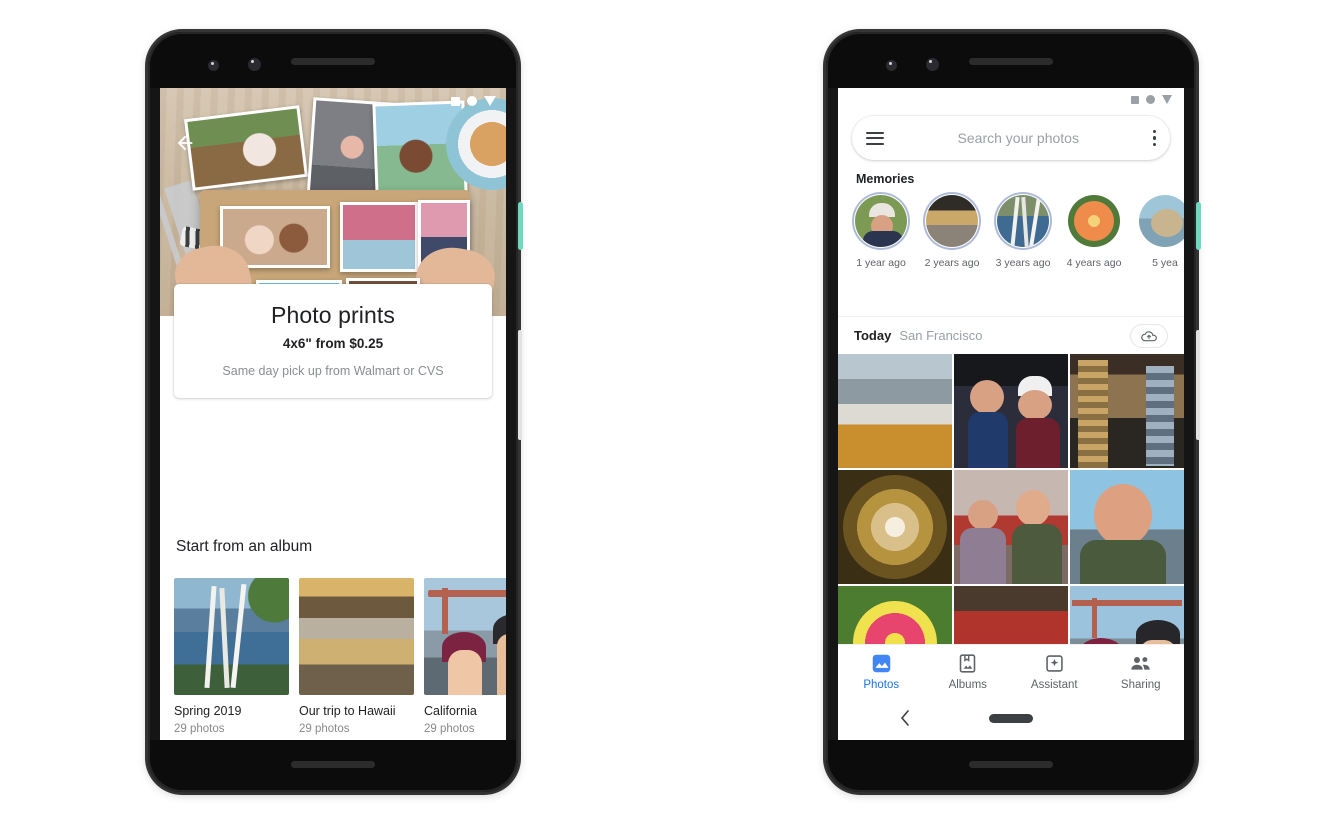 This screenshot has height=839, width=1343. Describe the element at coordinates (1011, 335) in the screenshot. I see `day-header: Today San Francisco` at that location.